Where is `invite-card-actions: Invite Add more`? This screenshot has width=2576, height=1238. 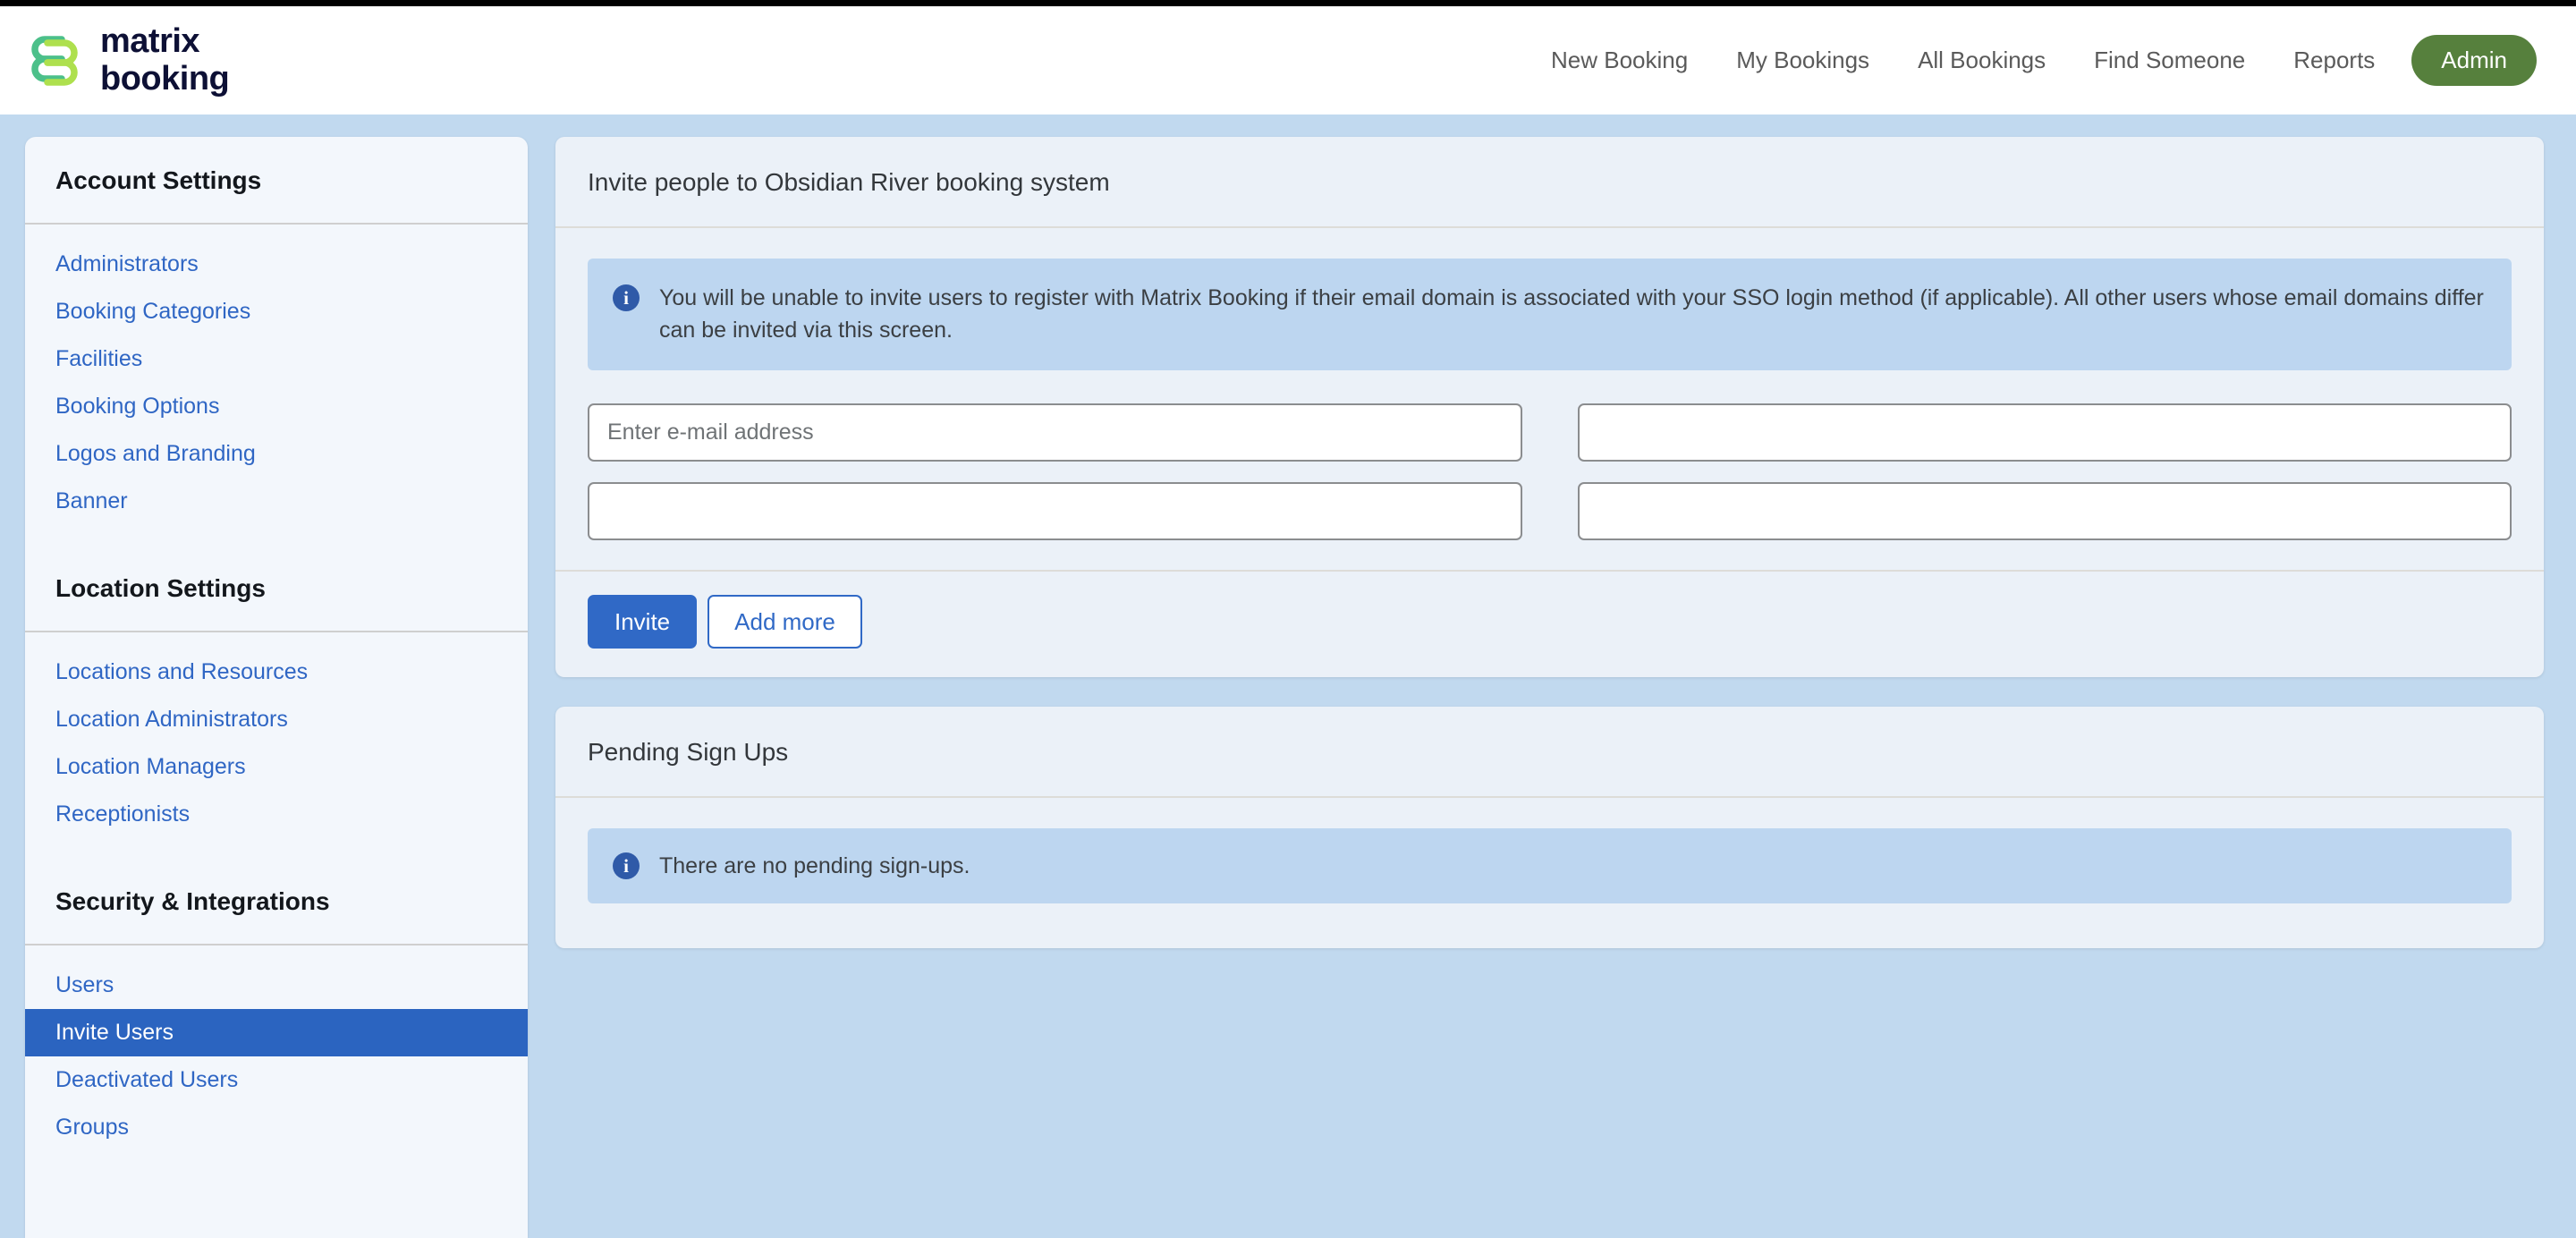 invite-card-actions: Invite Add more is located at coordinates (1549, 623).